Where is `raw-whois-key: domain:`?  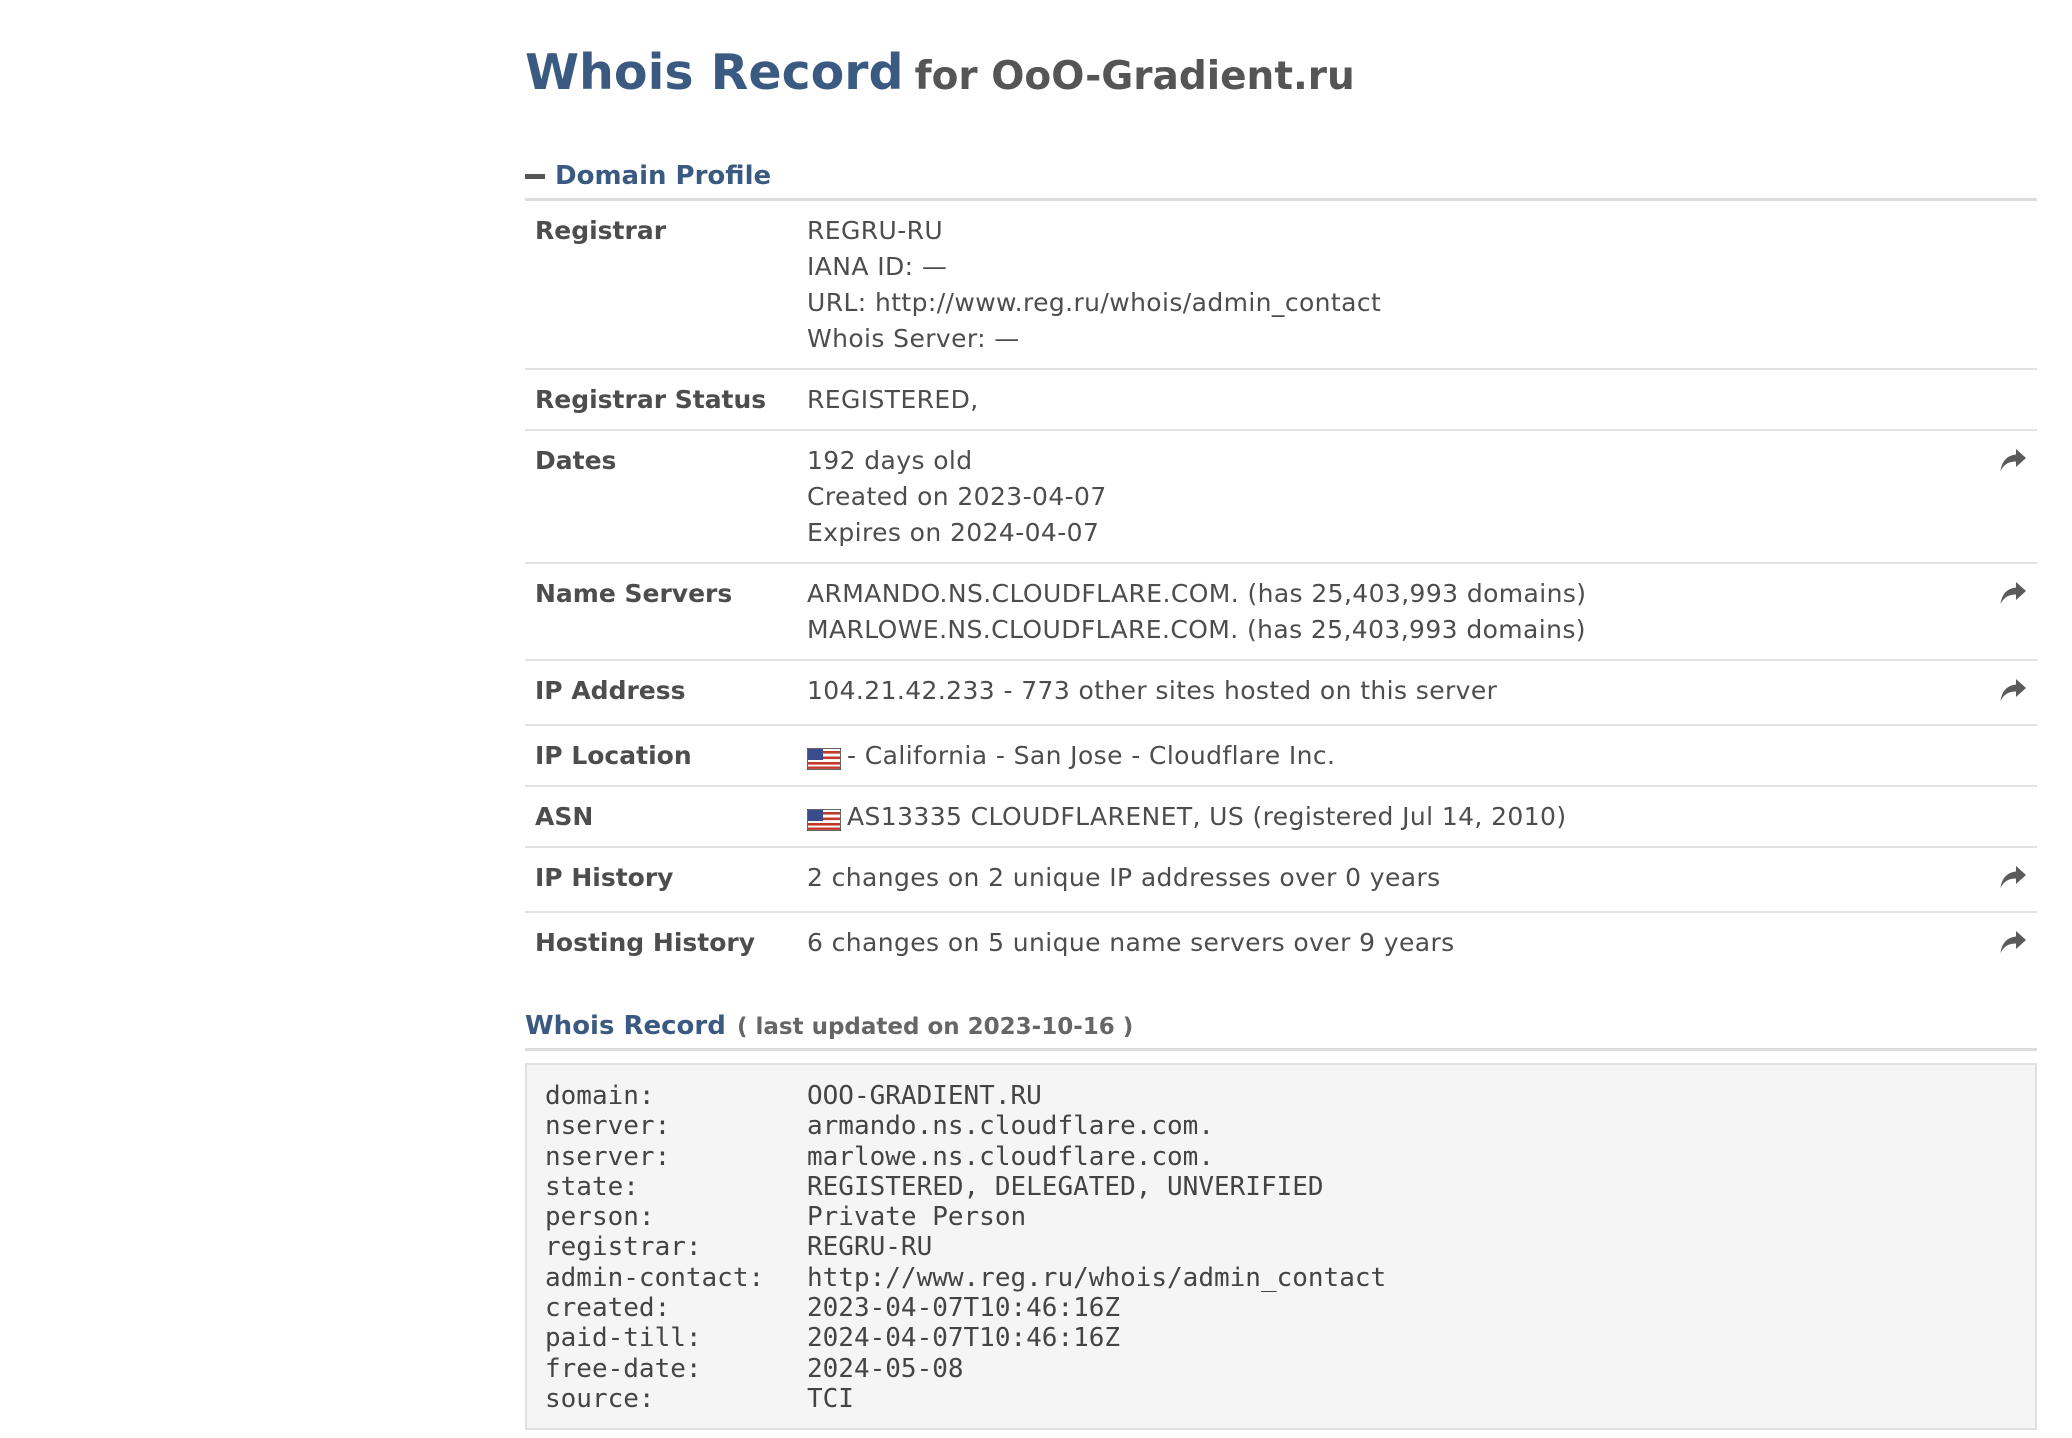
raw-whois-key: domain: is located at coordinates (600, 1096).